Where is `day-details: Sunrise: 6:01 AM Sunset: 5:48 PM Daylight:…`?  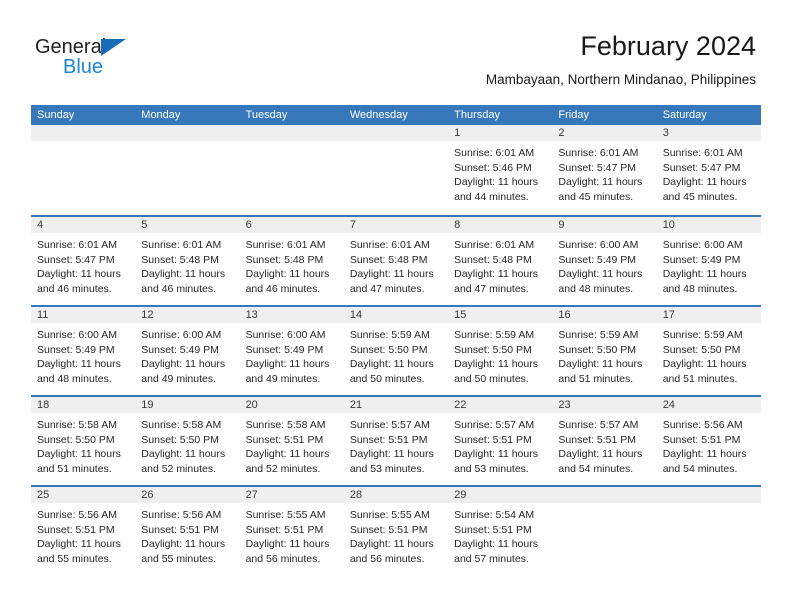 day-details: Sunrise: 6:01 AM Sunset: 5:48 PM Daylight:… is located at coordinates (396, 264).